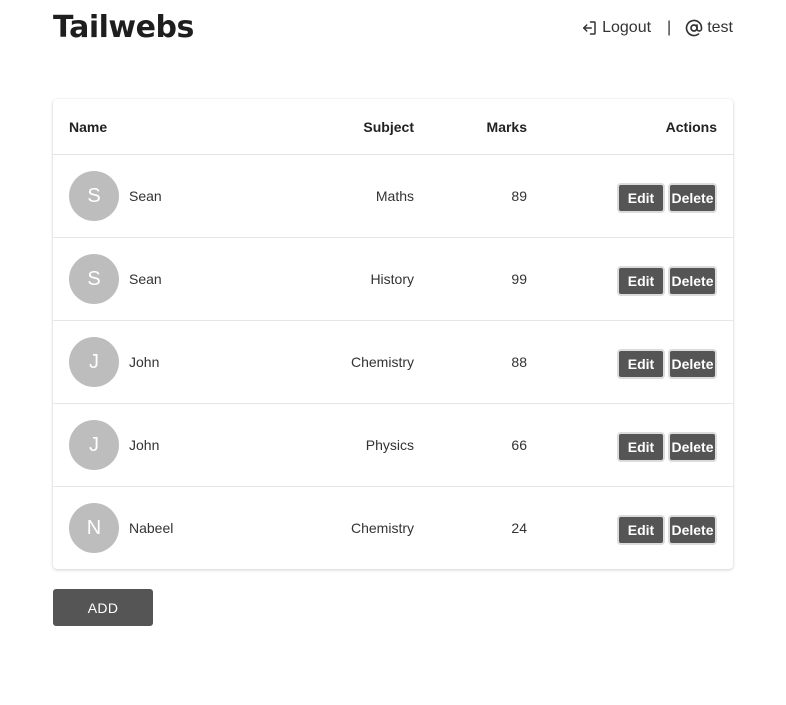  I want to click on table-row: N Nabeel Chemistry 24 Edit Delete, so click(393, 528).